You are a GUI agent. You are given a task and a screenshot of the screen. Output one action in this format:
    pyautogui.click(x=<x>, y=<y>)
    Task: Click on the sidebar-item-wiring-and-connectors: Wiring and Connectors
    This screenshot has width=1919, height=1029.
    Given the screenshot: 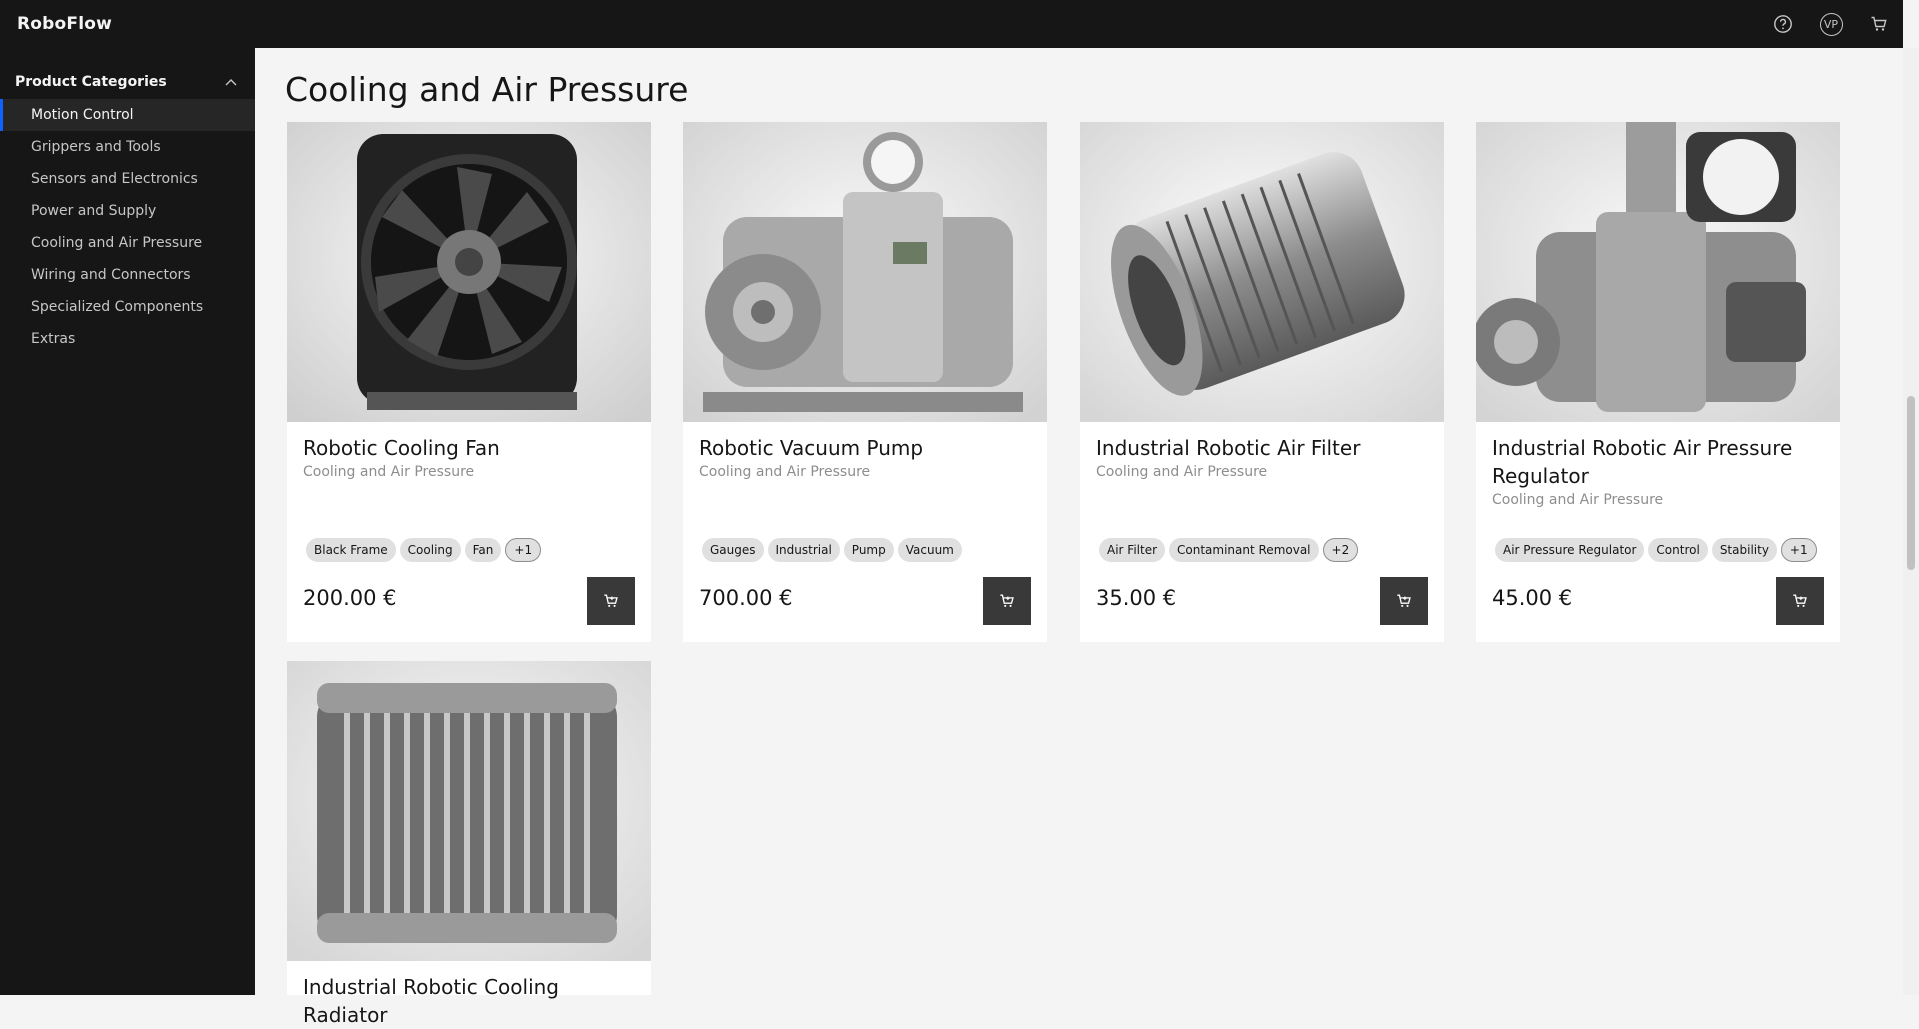 What is the action you would take?
    pyautogui.click(x=127, y=275)
    